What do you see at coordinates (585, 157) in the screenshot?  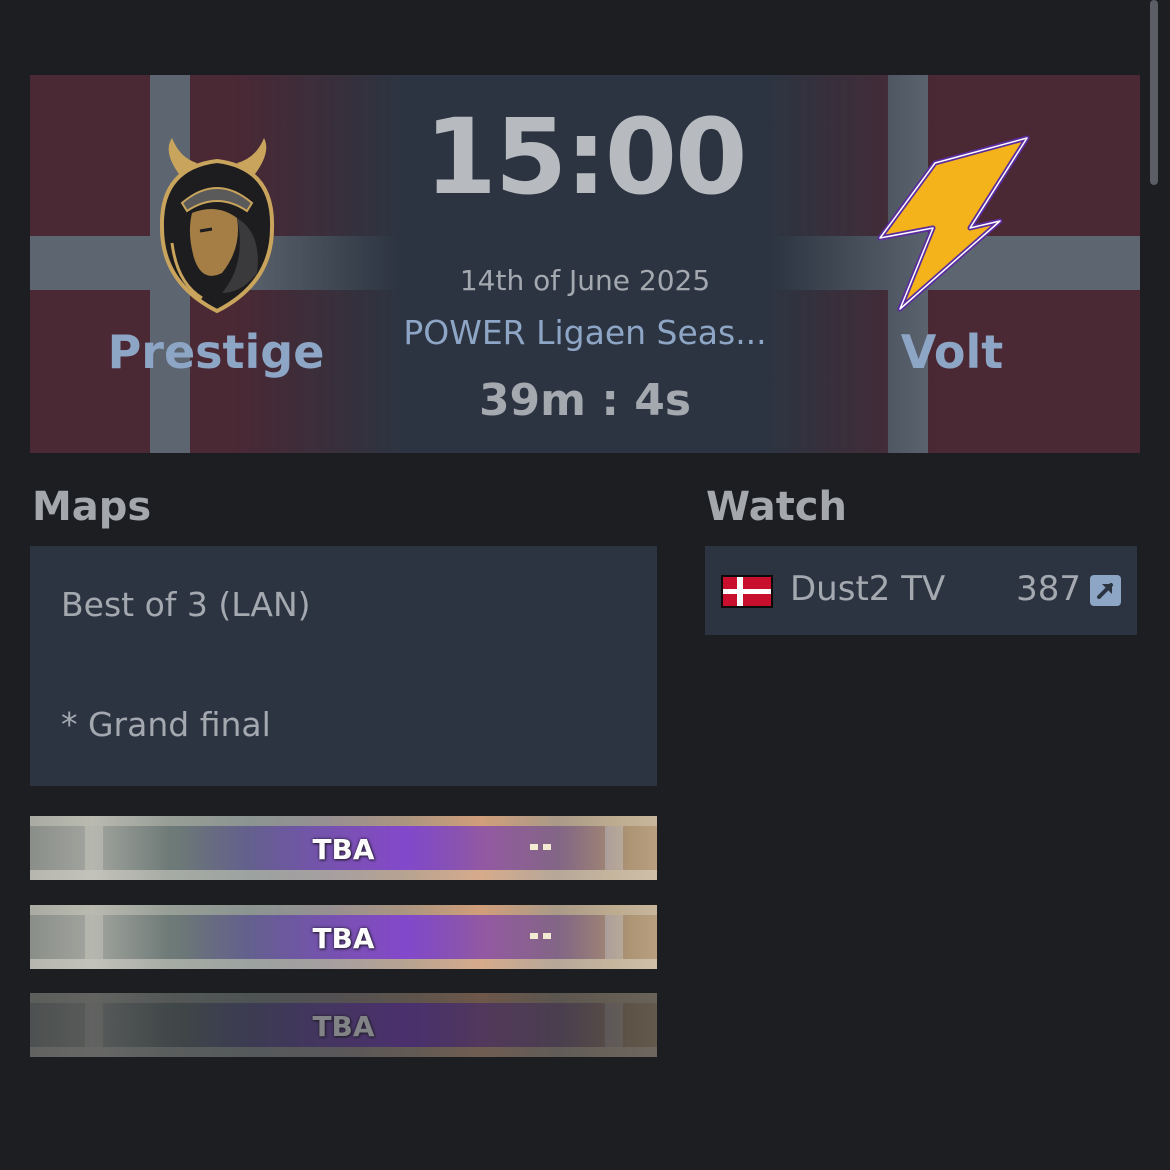 I see `match-time: 15:00` at bounding box center [585, 157].